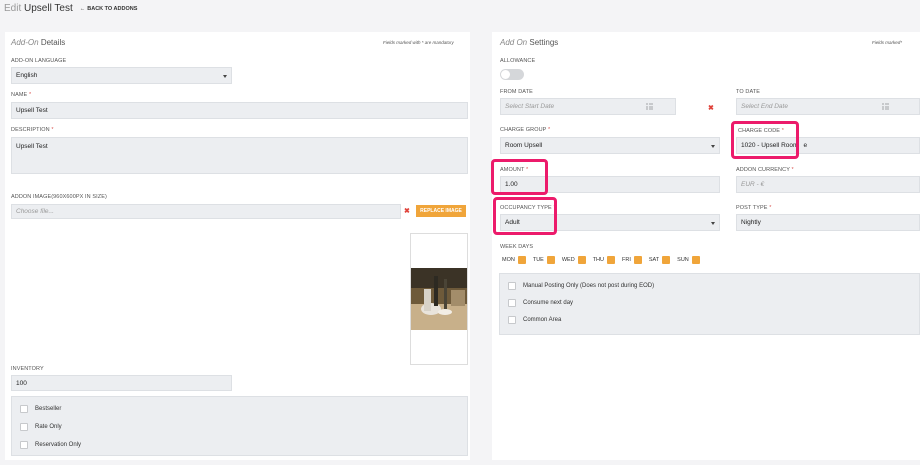 This screenshot has height=465, width=920. I want to click on common-area-checkbox: Common Area, so click(709, 320).